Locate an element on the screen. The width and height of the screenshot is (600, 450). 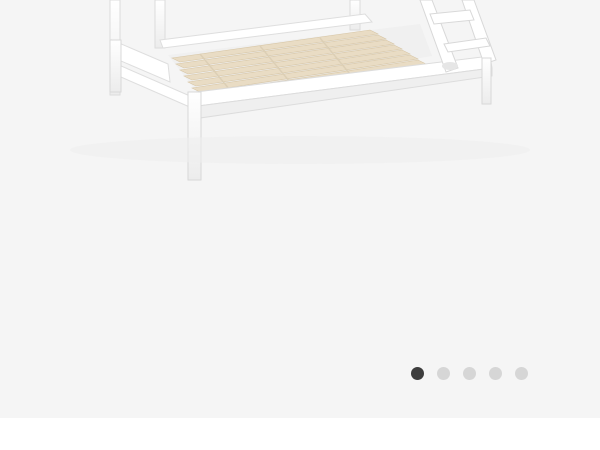
carousel-pagination is located at coordinates (469, 373).